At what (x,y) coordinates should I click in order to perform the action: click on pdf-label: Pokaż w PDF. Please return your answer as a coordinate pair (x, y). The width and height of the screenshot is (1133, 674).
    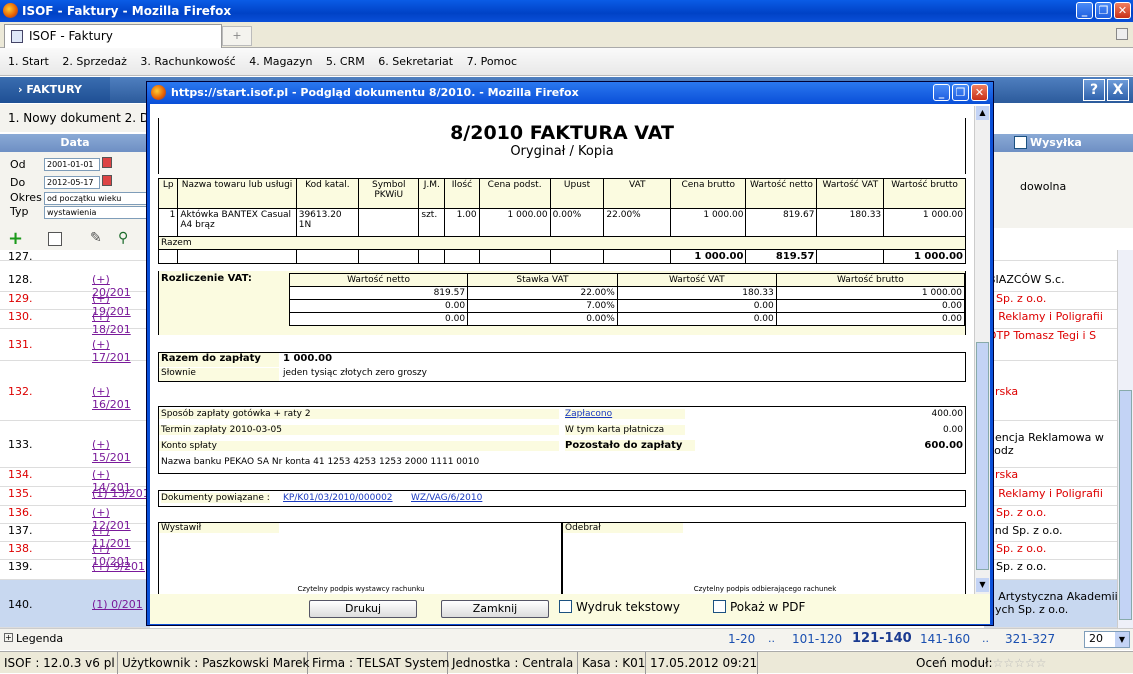
    Looking at the image, I should click on (768, 607).